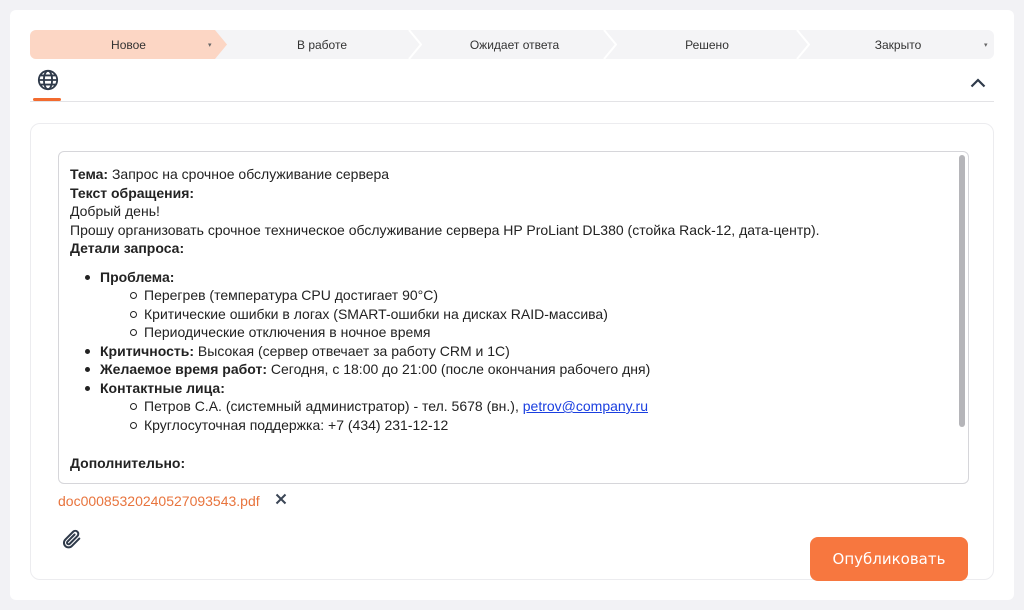 This screenshot has height=610, width=1024. Describe the element at coordinates (585, 406) in the screenshot. I see `email-link: petrov@company.ru` at that location.